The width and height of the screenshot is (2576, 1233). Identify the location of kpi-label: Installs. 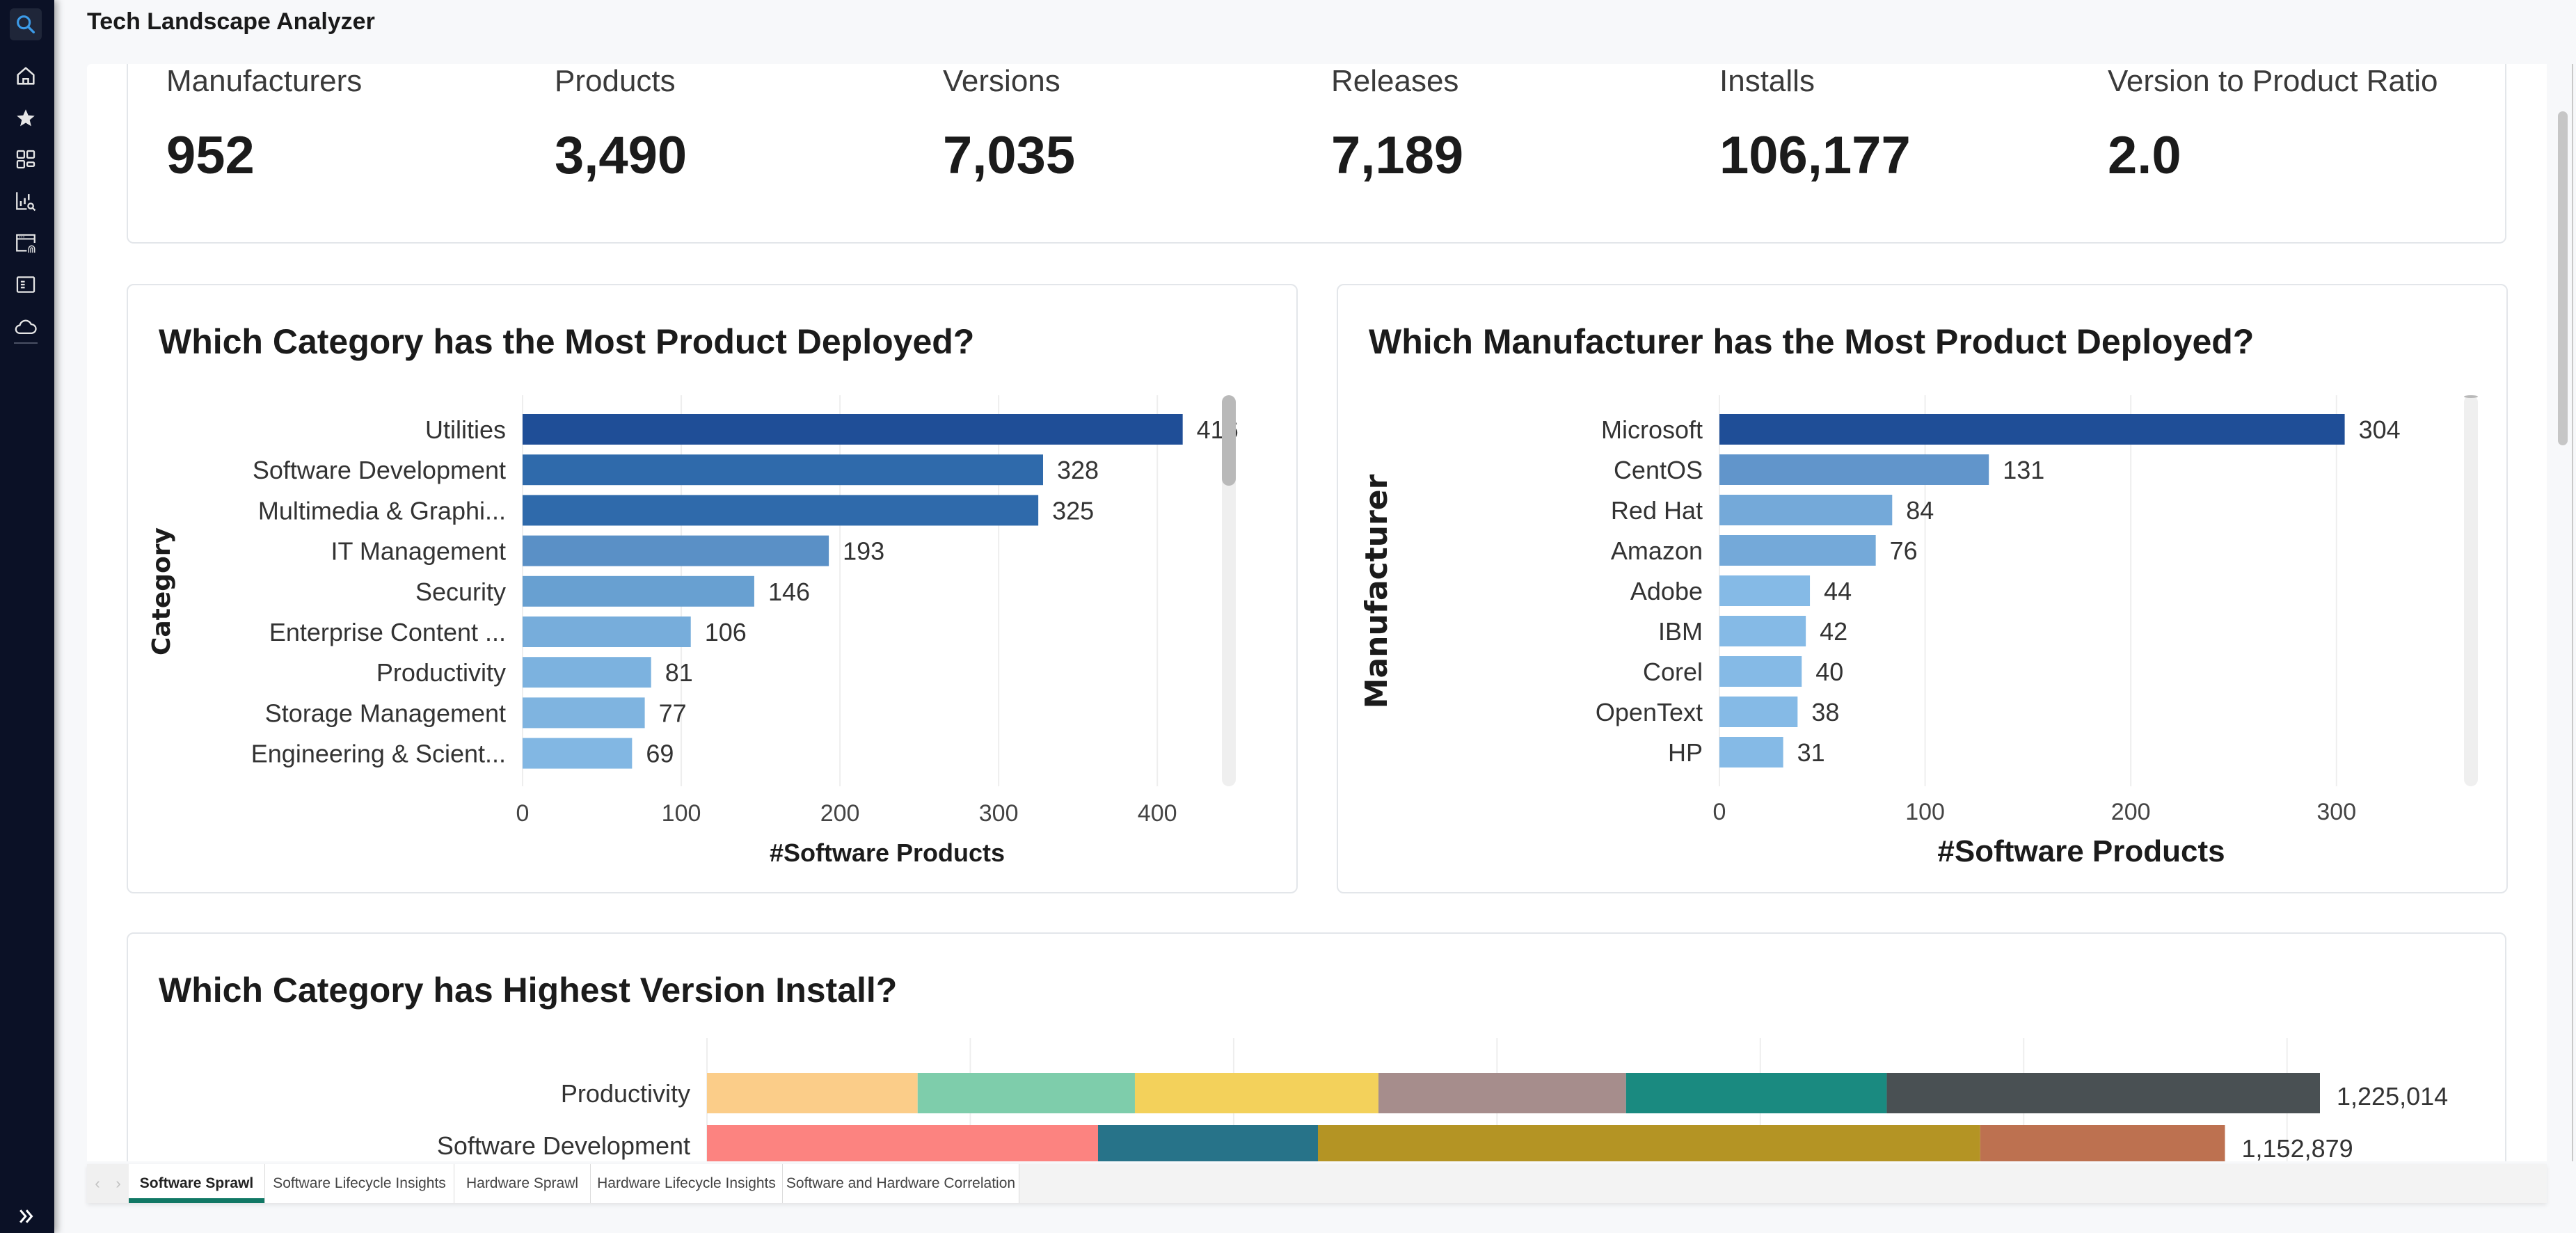
(1767, 81).